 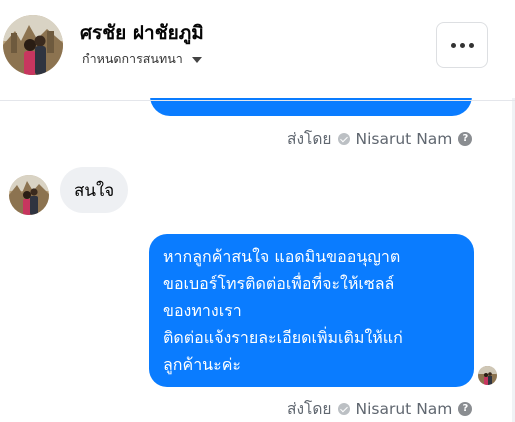 I want to click on contact-avatar, so click(x=33, y=45).